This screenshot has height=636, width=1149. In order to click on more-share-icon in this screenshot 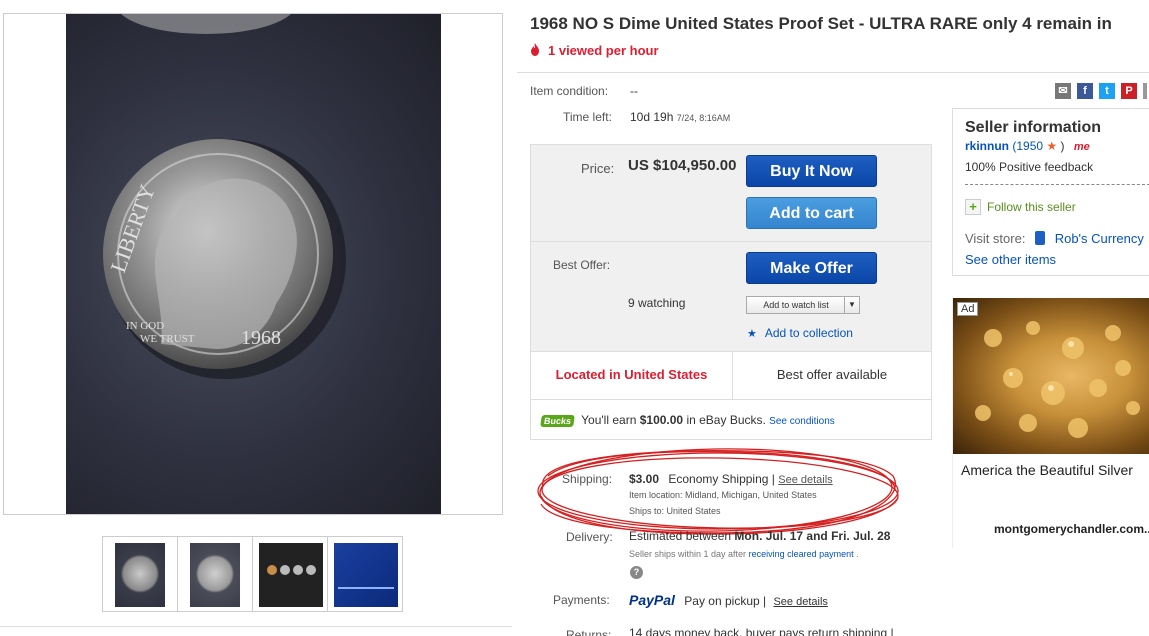, I will do `click(1145, 91)`.